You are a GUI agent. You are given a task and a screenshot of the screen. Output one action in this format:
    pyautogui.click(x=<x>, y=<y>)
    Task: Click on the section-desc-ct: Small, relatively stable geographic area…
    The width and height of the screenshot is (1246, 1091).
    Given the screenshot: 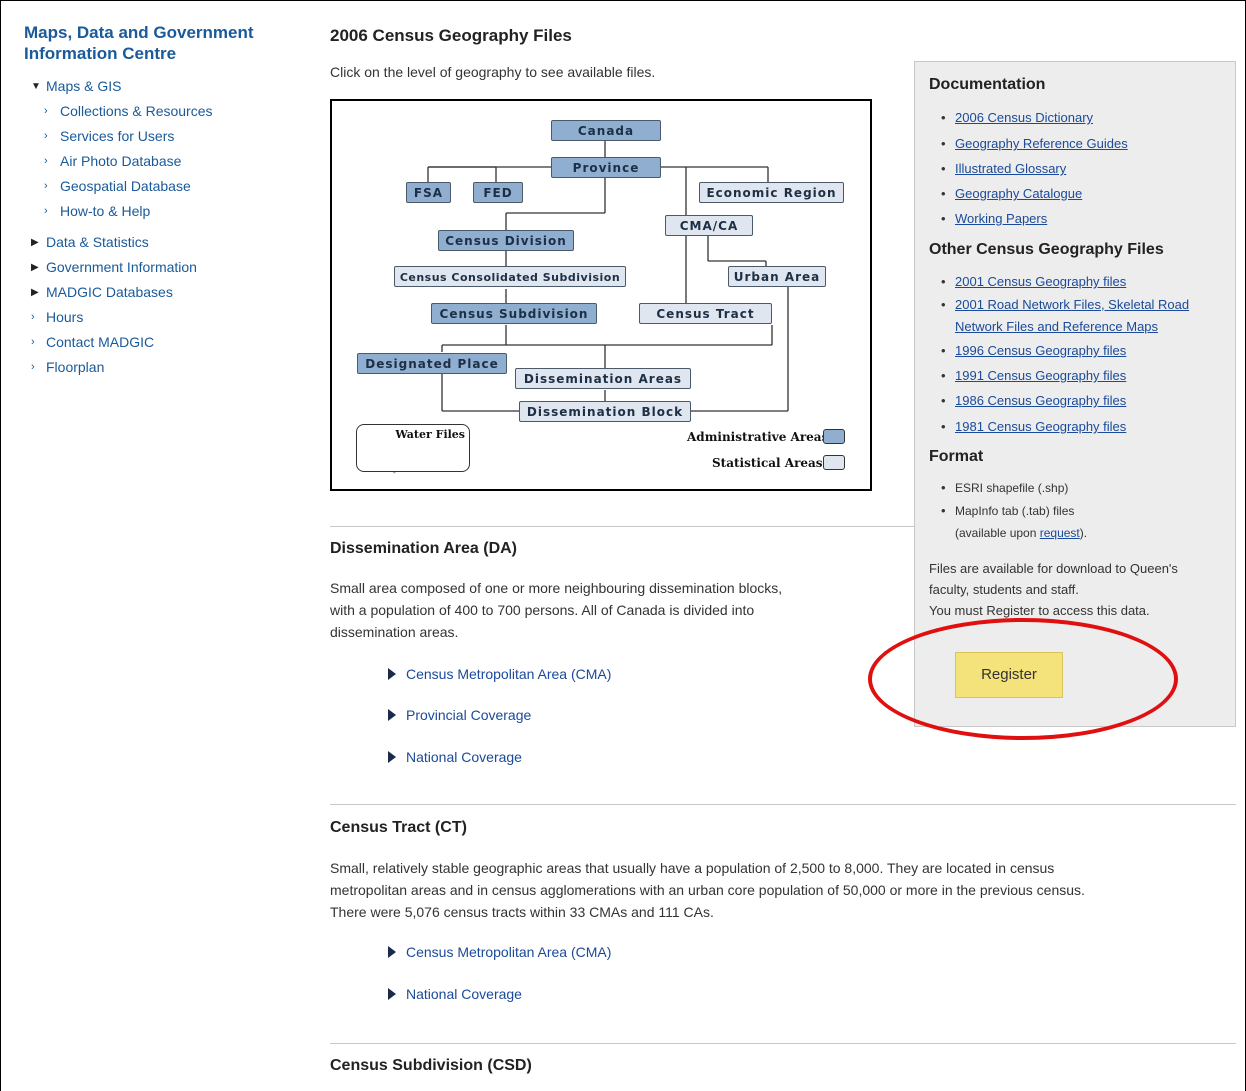 What is the action you would take?
    pyautogui.click(x=707, y=890)
    